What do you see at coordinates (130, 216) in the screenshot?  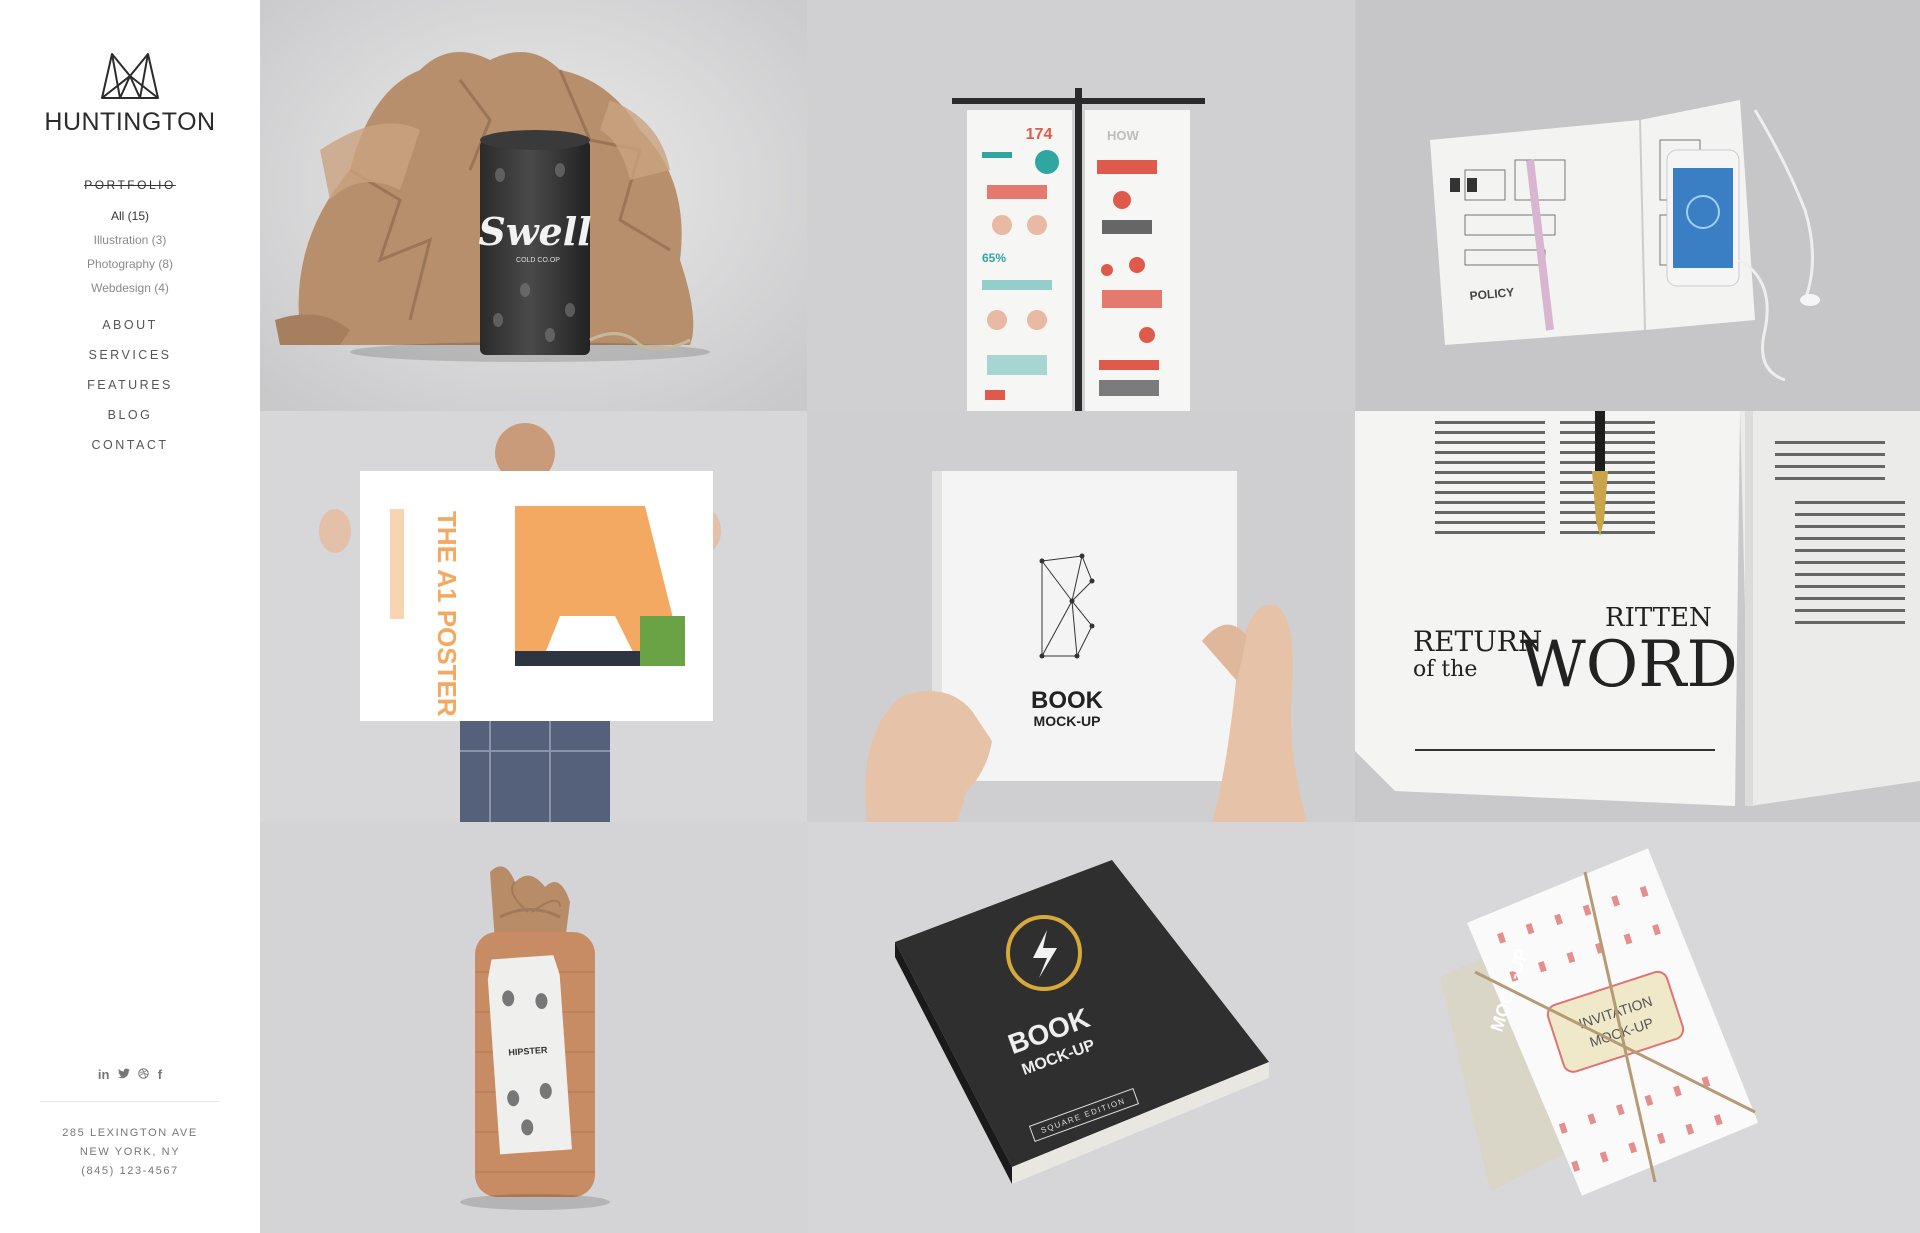 I see `filter-all: All (15)` at bounding box center [130, 216].